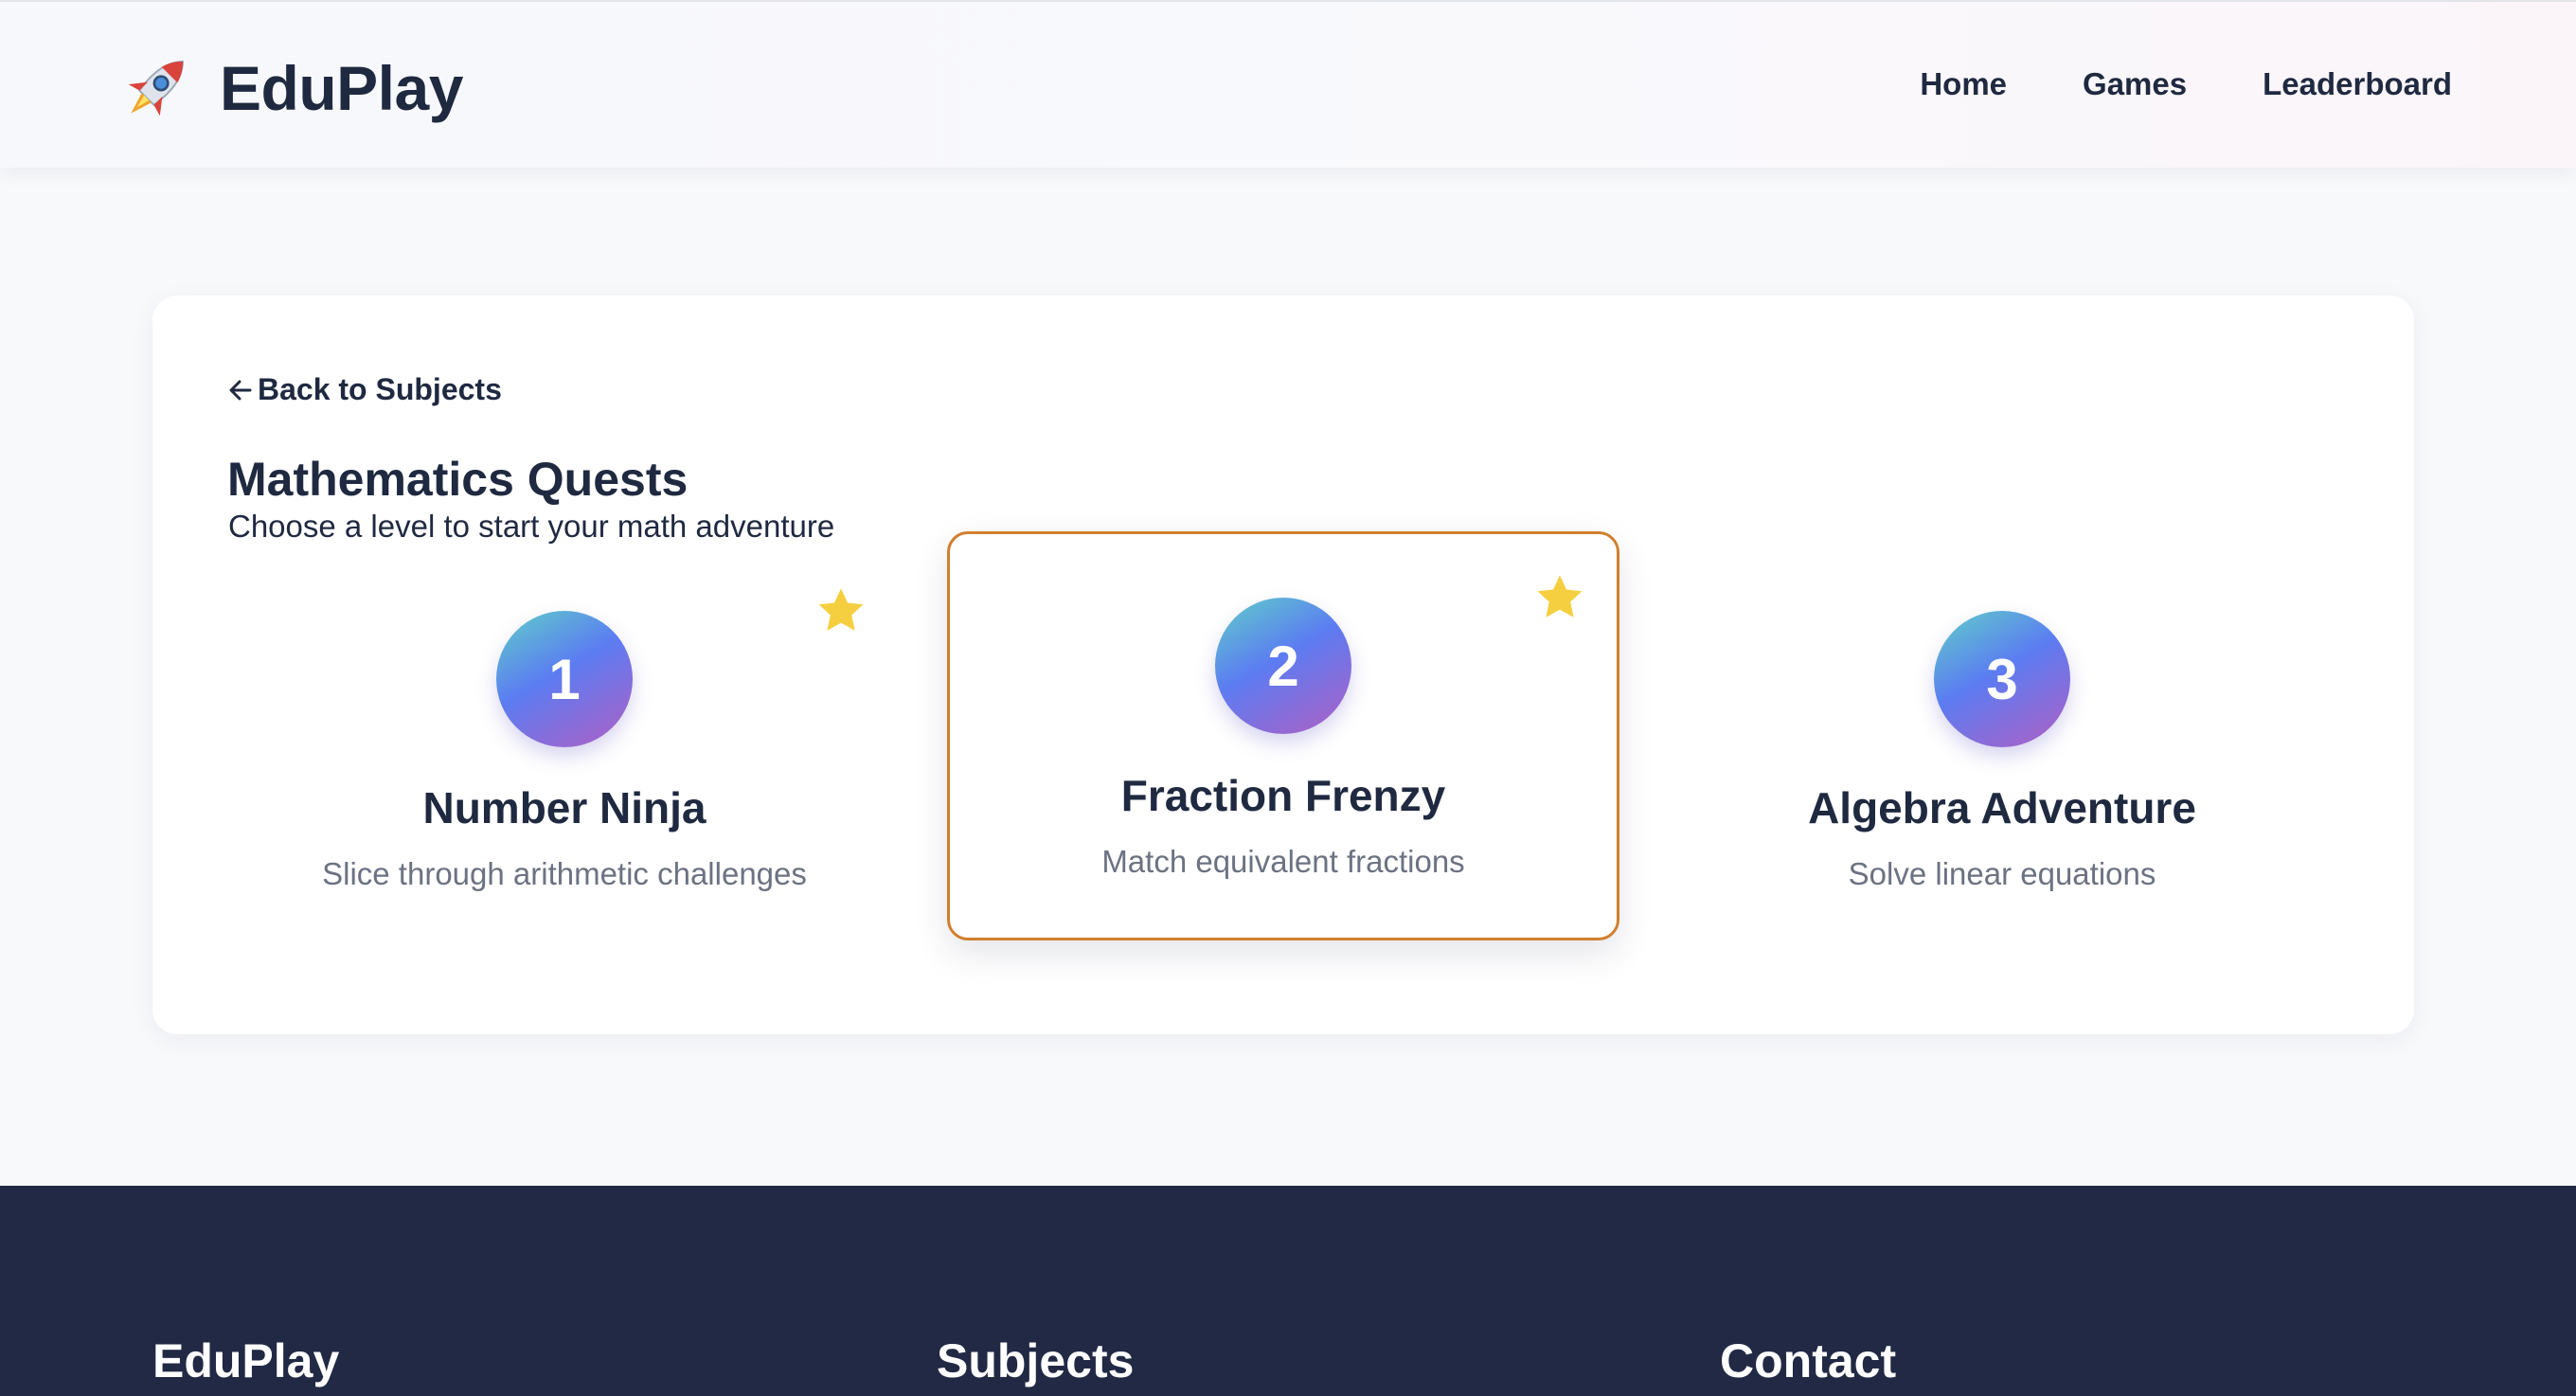  I want to click on level-number-badge: 3, so click(2002, 679).